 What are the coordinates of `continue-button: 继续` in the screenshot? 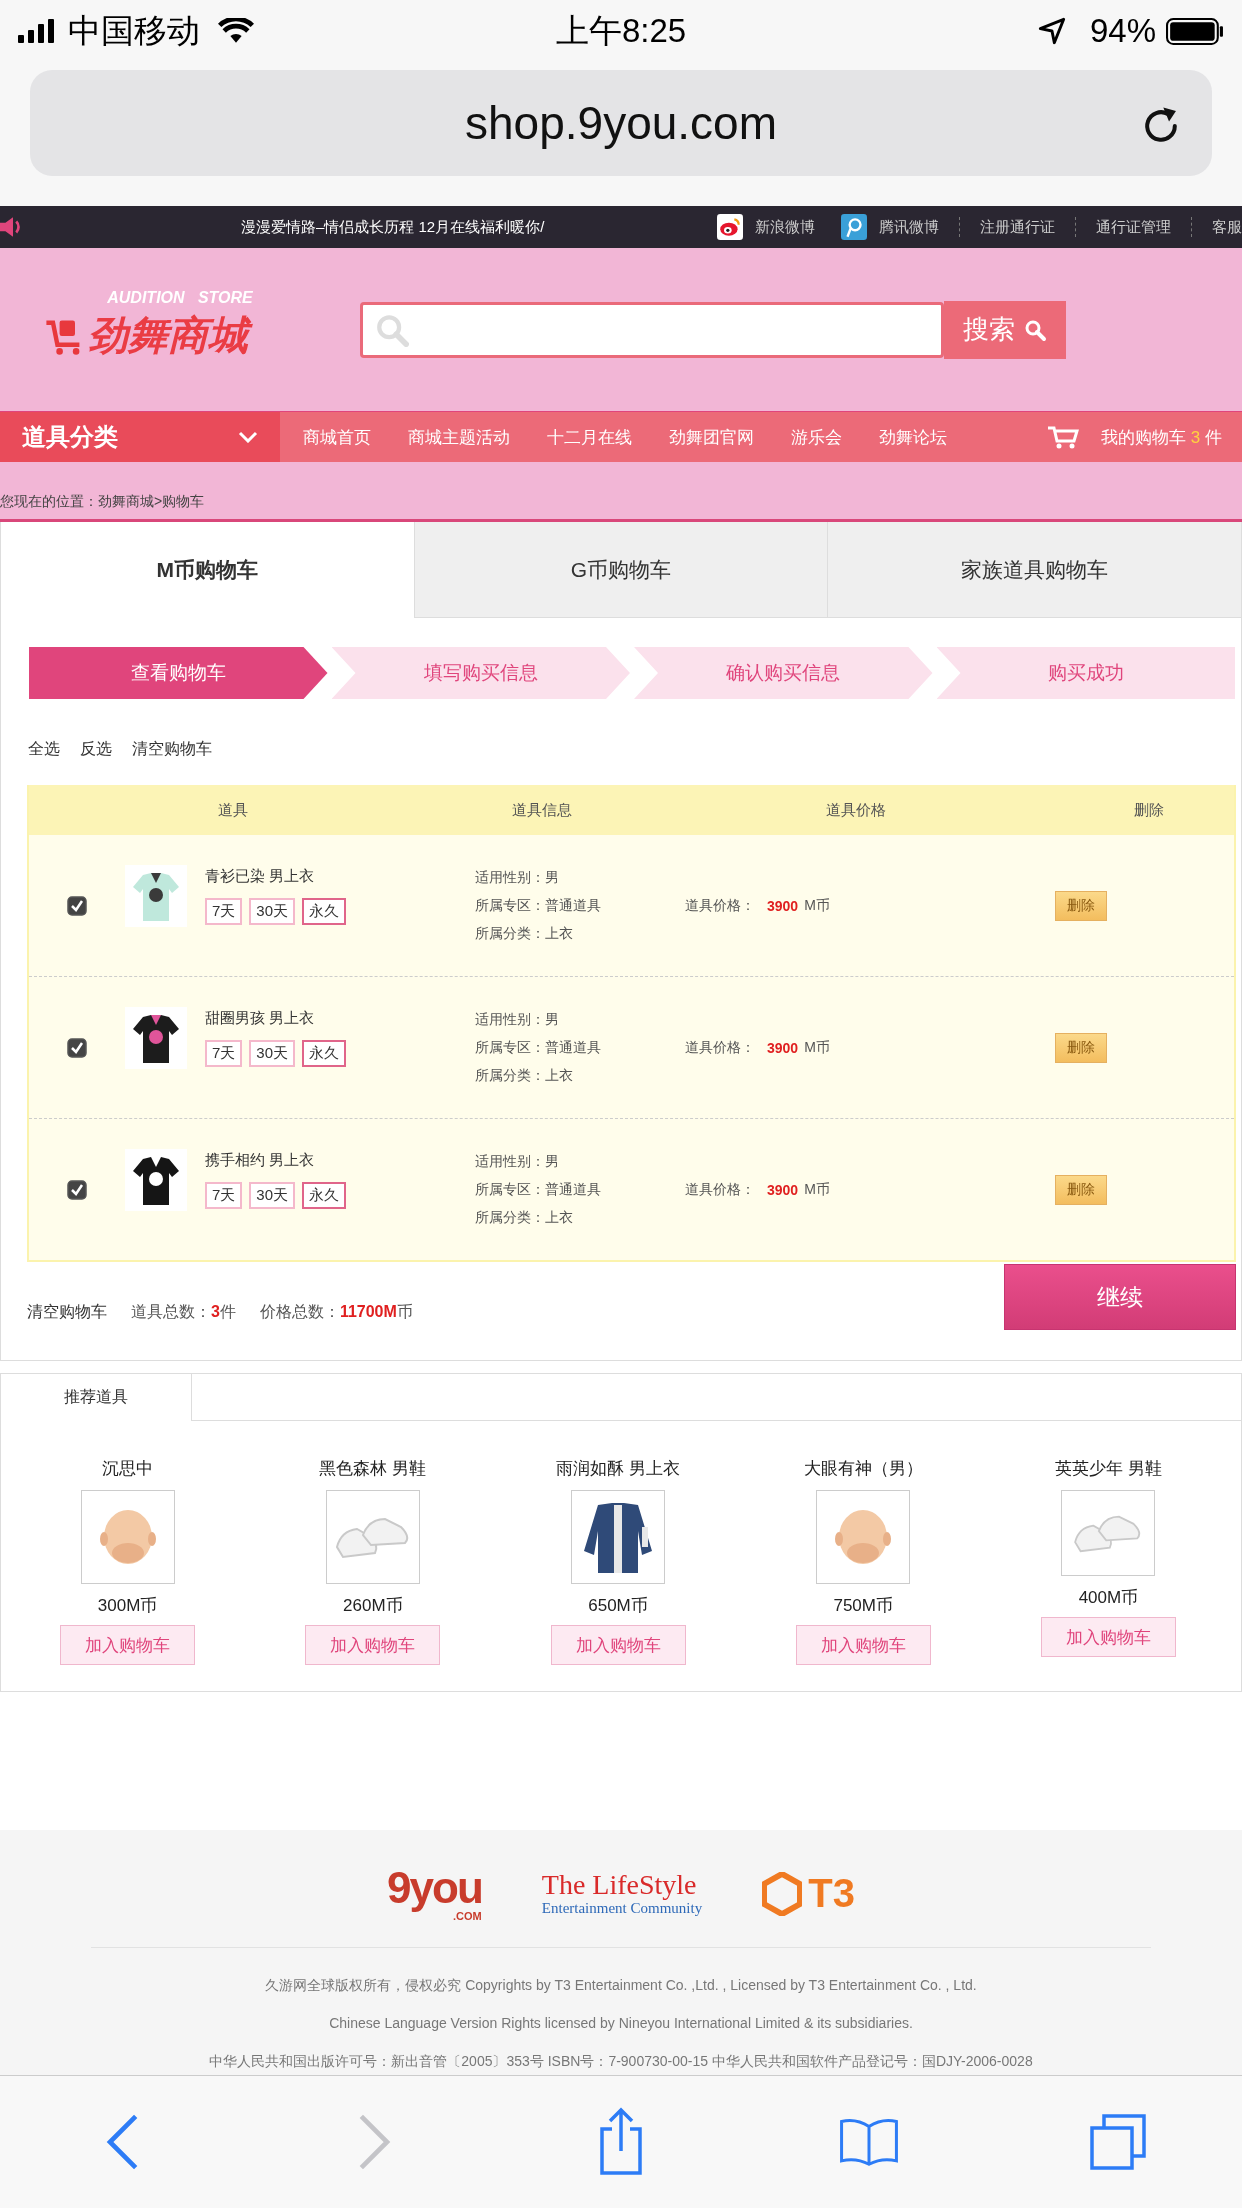 It's located at (1120, 1297).